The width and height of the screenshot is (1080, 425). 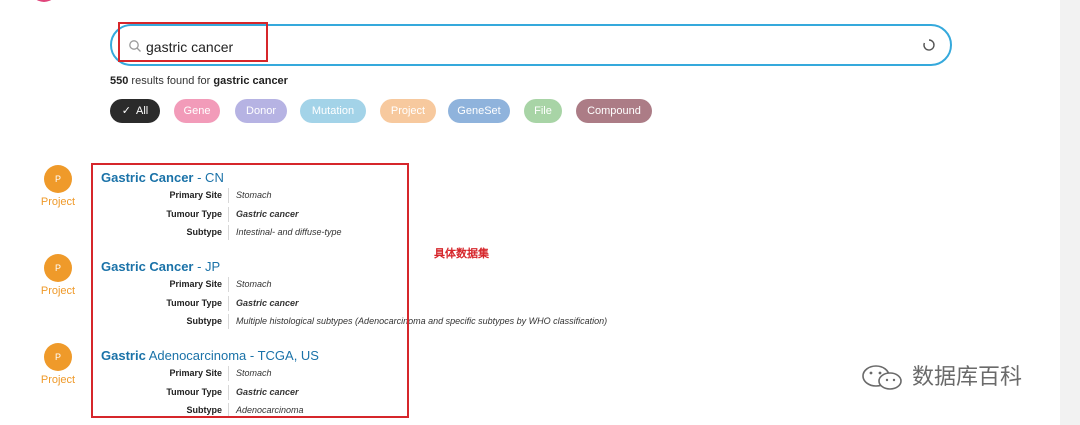 What do you see at coordinates (119, 81) in the screenshot?
I see `result-count-number: 550` at bounding box center [119, 81].